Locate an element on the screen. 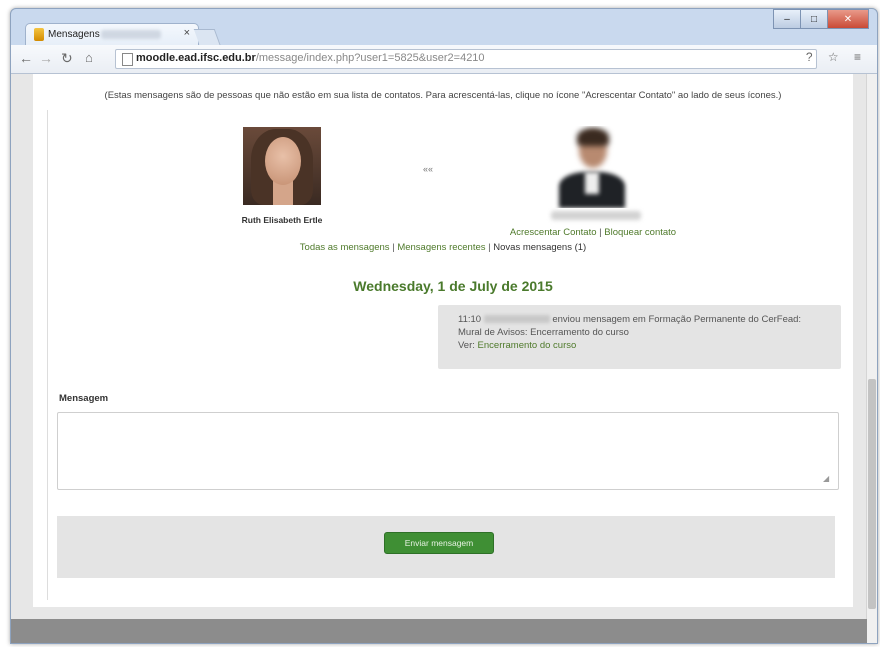  compose-label: Mensagem is located at coordinates (84, 398).